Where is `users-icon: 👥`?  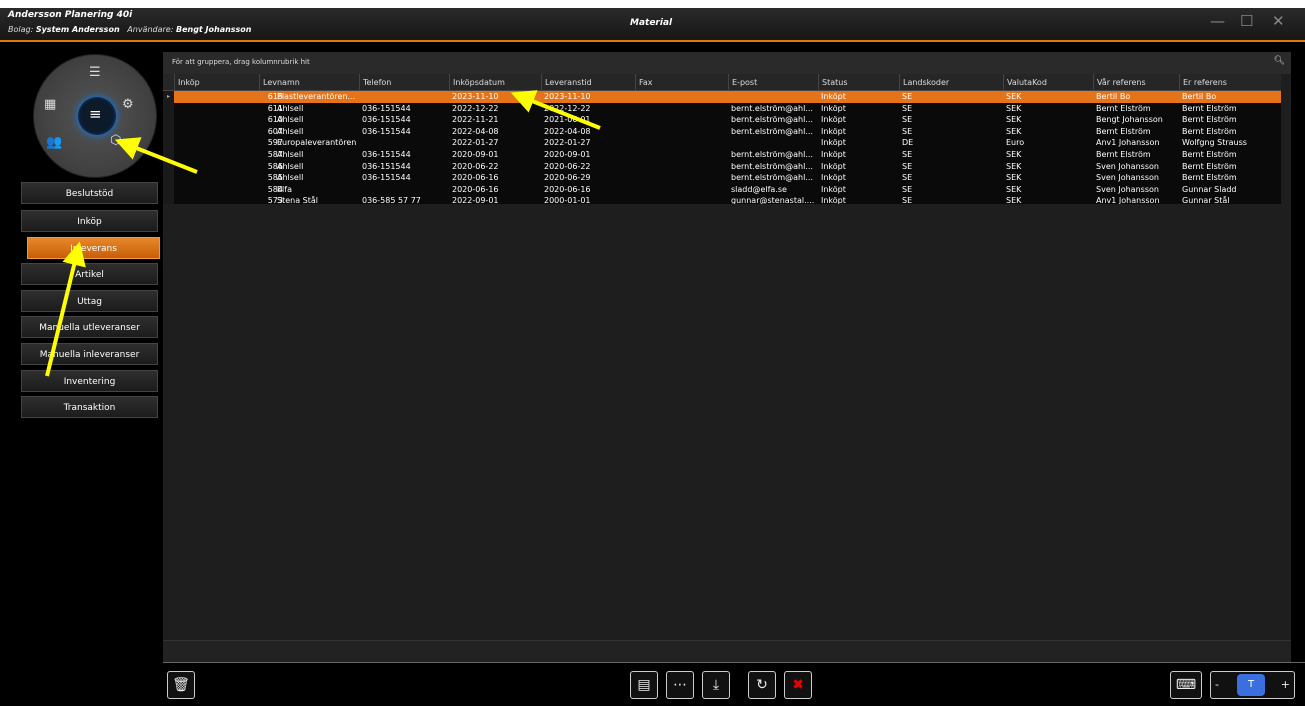 users-icon: 👥 is located at coordinates (54, 142).